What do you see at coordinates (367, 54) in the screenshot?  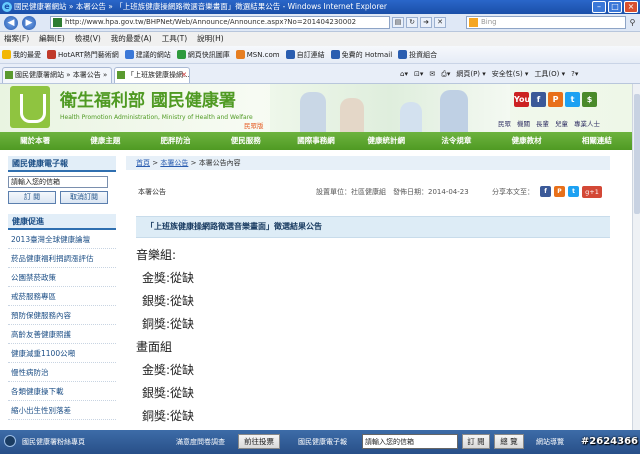 I see `fav-label: 免費的 Hotmail` at bounding box center [367, 54].